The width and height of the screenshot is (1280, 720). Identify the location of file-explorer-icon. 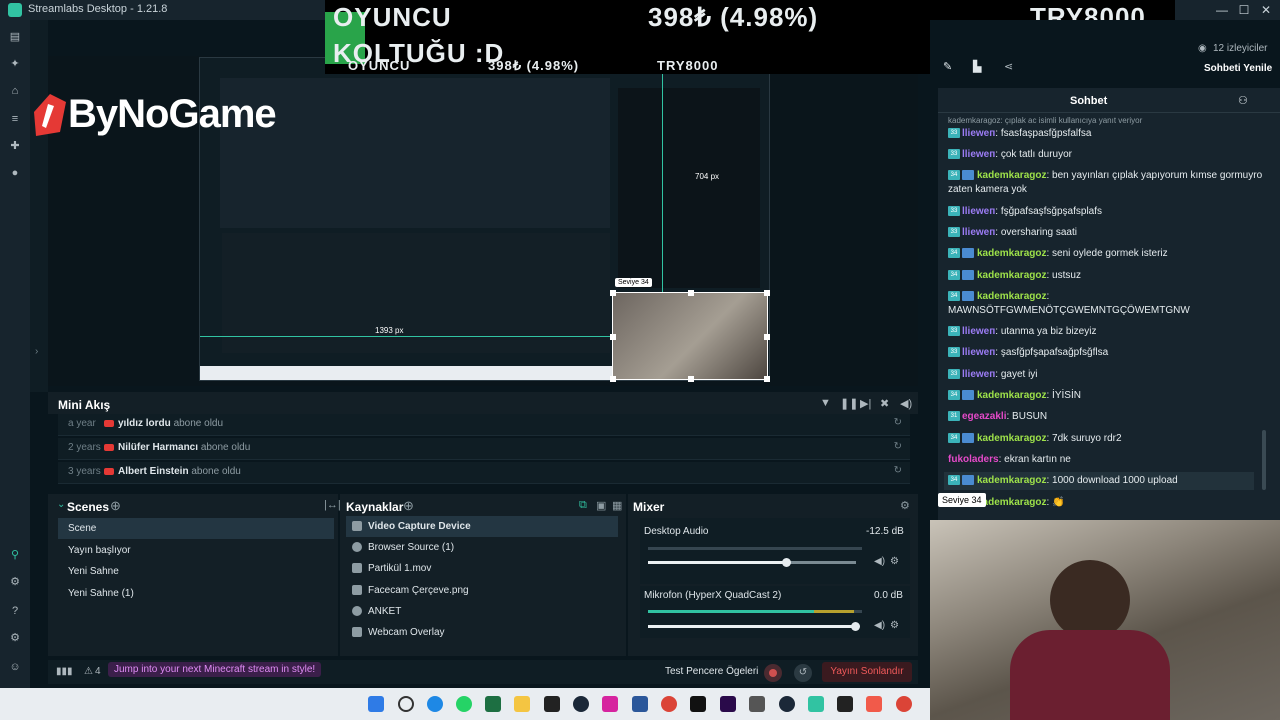
(522, 704).